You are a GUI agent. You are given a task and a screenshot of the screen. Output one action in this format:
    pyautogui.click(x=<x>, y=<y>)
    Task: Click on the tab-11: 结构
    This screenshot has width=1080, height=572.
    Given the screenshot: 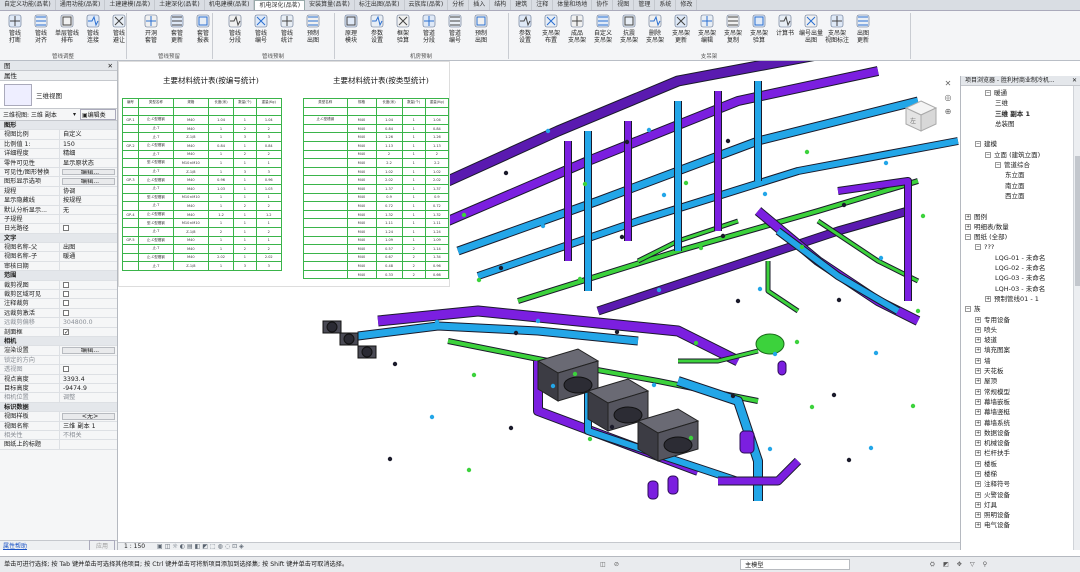 What is the action you would take?
    pyautogui.click(x=501, y=5)
    